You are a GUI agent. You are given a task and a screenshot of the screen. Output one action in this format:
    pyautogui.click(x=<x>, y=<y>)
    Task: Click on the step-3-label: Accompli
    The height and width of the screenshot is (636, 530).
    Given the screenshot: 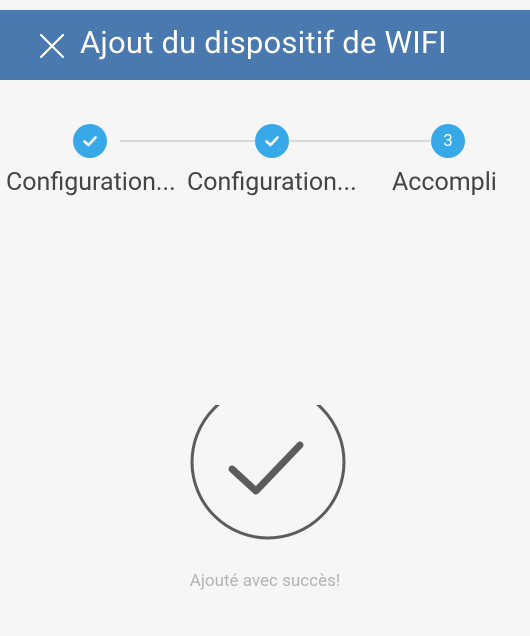 What is the action you would take?
    pyautogui.click(x=444, y=182)
    